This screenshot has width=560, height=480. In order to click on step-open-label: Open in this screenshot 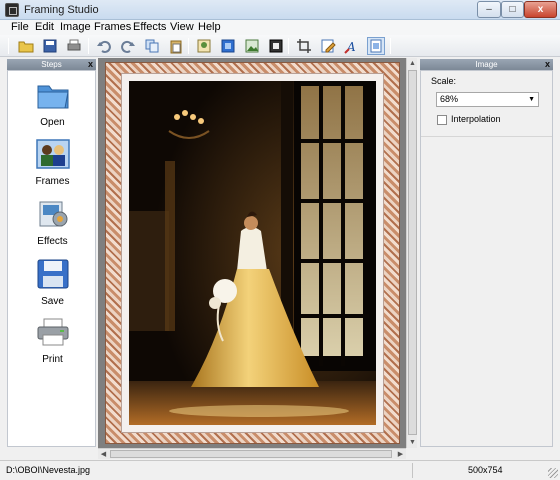, I will do `click(52, 122)`.